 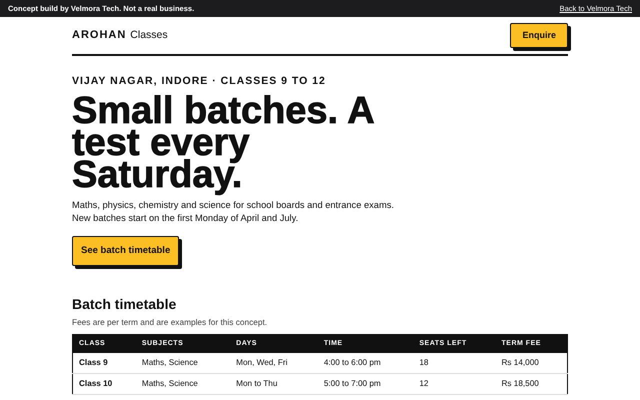 I want to click on section-heading: Batch timetable, so click(x=125, y=304).